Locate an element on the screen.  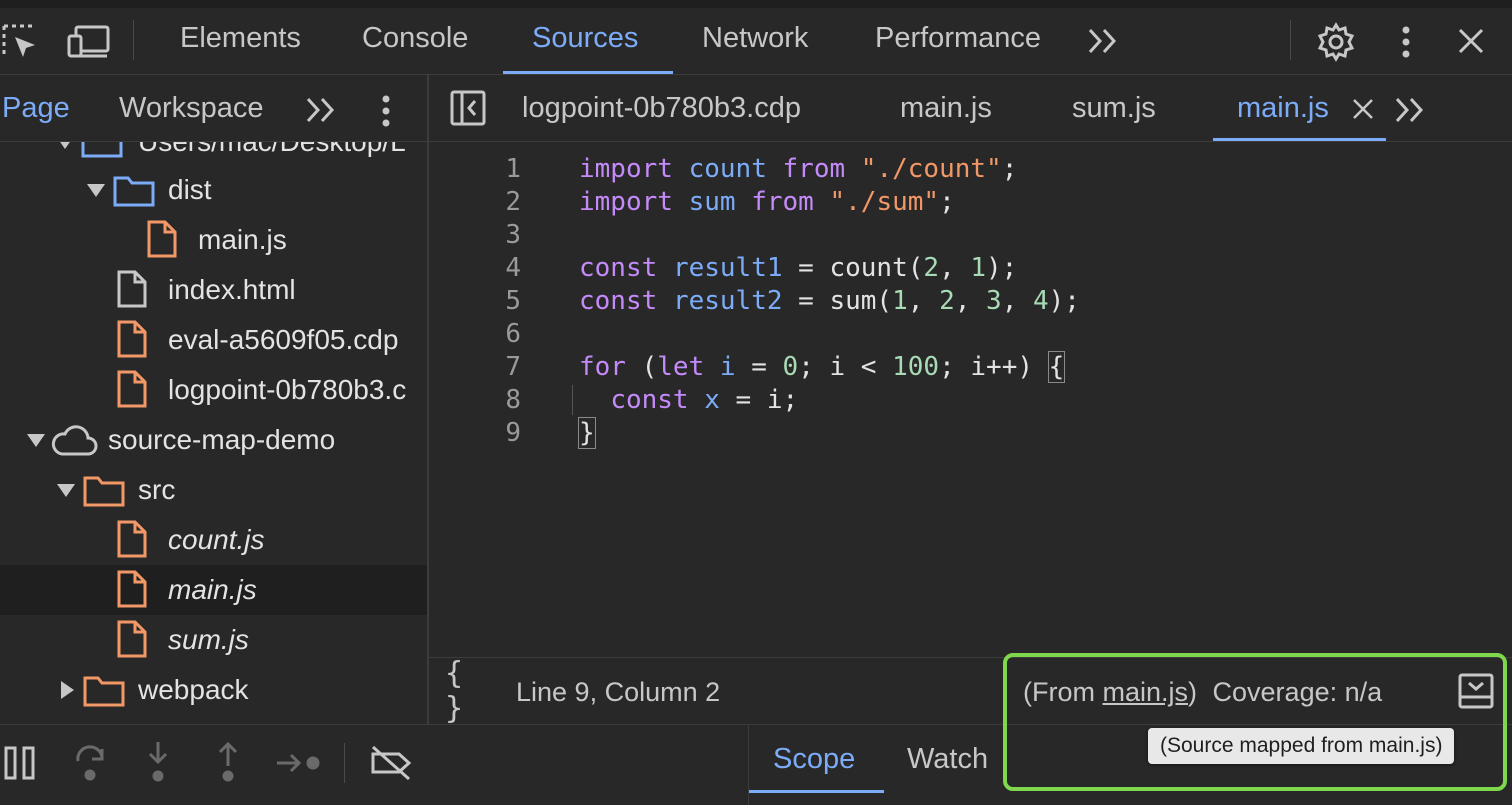
tree-file-main-js-dist: main.js is located at coordinates (213, 240).